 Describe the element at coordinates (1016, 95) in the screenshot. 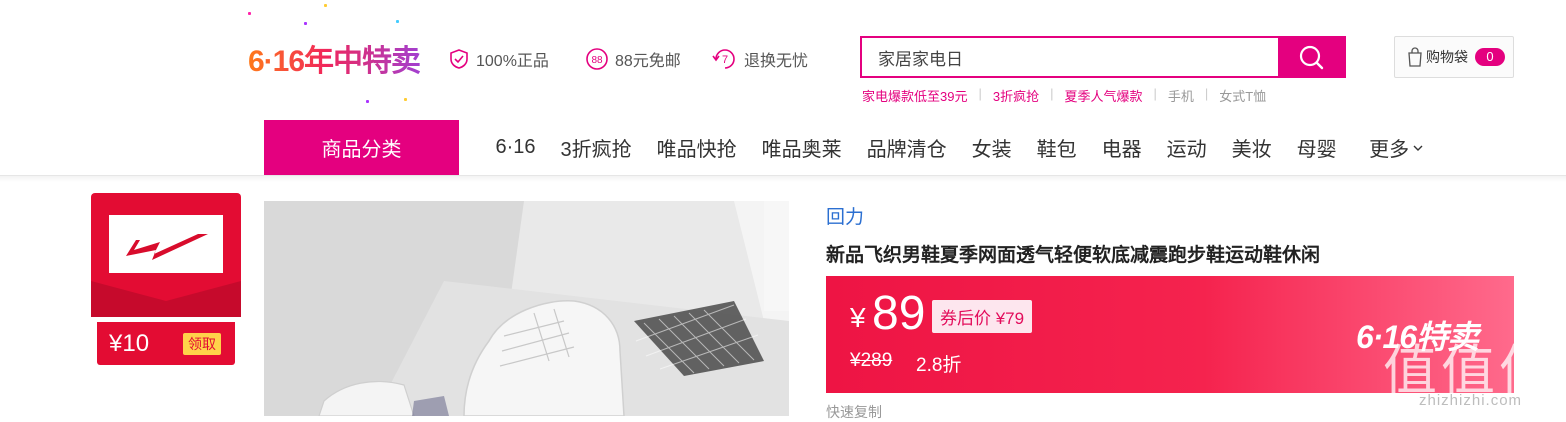

I see `hot-word-link: 3折疯抢` at that location.